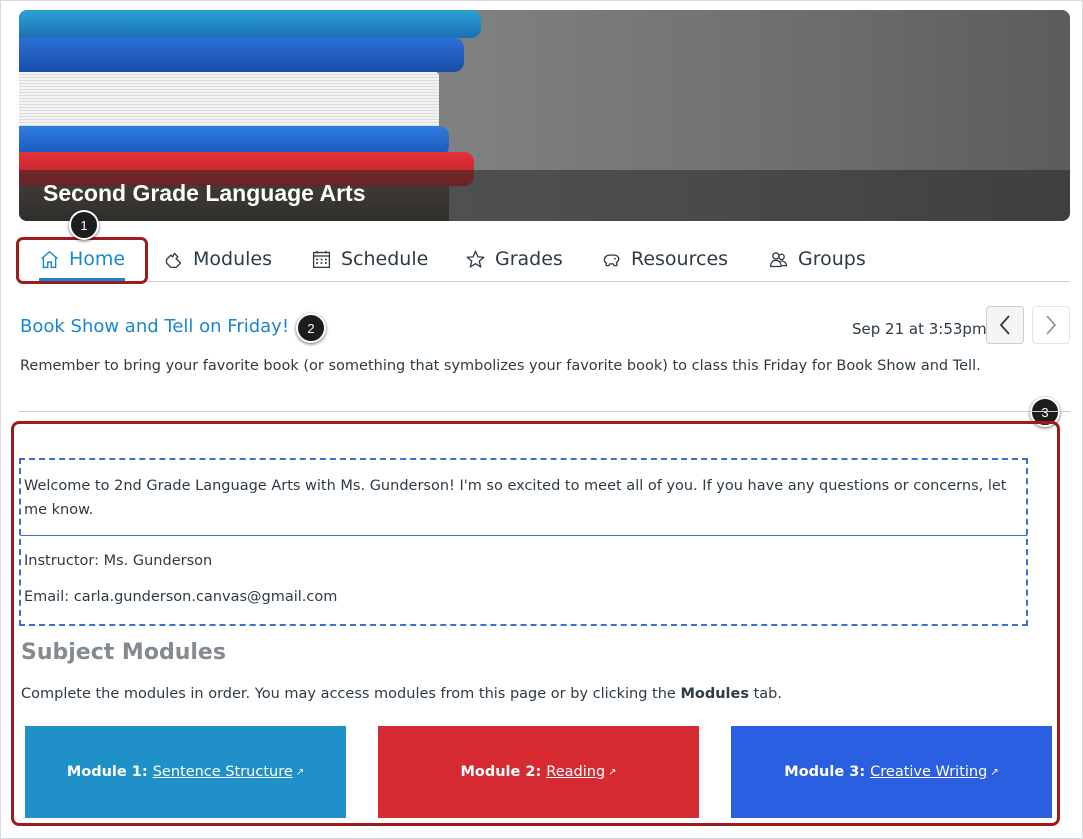 The width and height of the screenshot is (1083, 839). I want to click on module-number: Module 1:, so click(107, 772).